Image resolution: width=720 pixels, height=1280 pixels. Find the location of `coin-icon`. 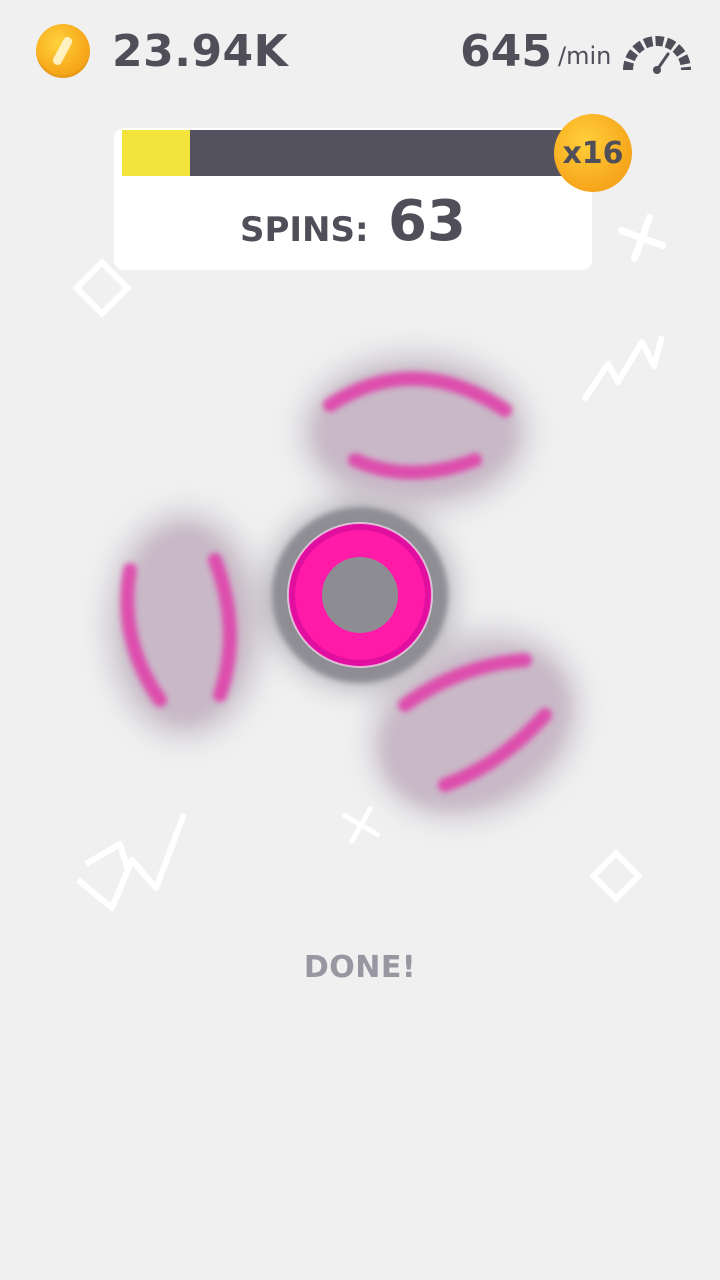

coin-icon is located at coordinates (63, 51).